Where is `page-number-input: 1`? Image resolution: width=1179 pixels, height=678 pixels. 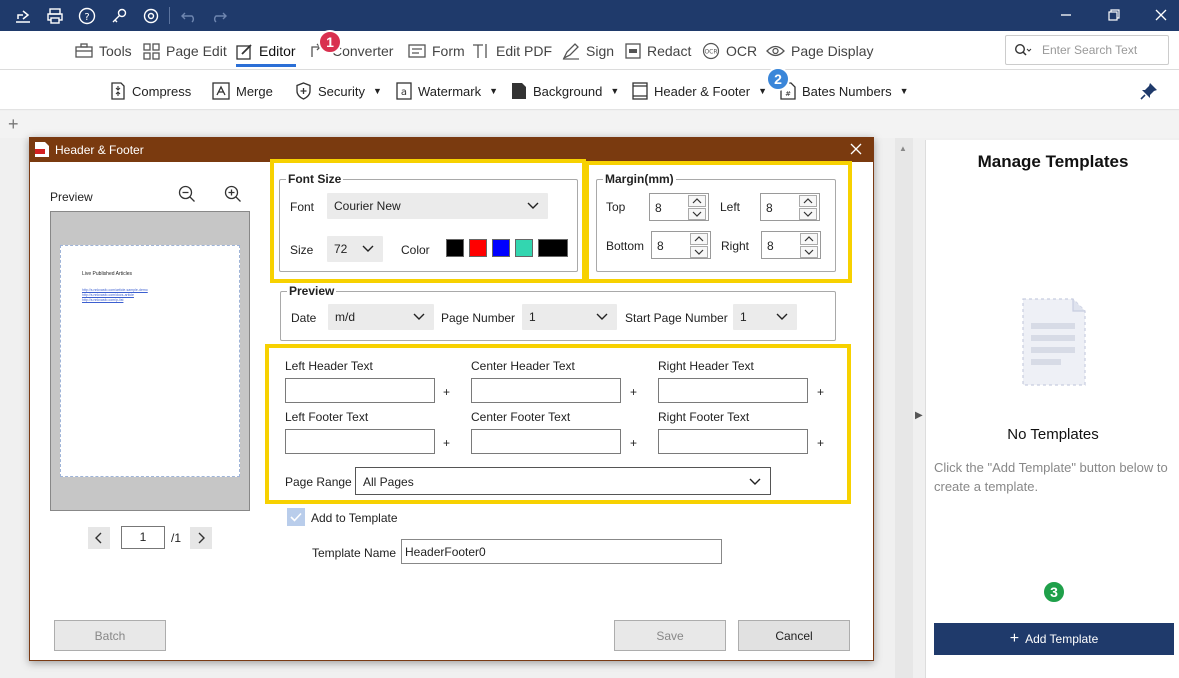
page-number-input: 1 is located at coordinates (143, 537).